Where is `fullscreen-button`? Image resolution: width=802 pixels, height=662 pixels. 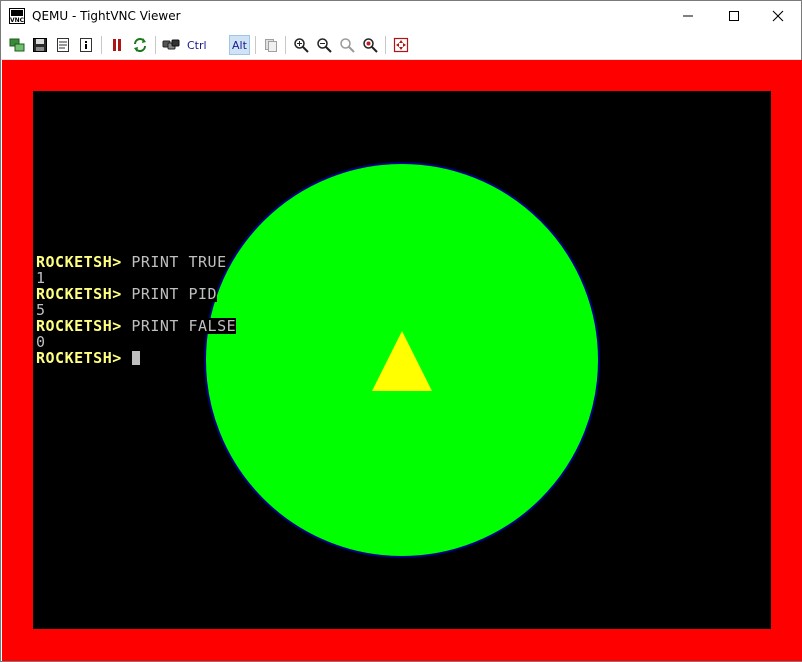 fullscreen-button is located at coordinates (401, 45).